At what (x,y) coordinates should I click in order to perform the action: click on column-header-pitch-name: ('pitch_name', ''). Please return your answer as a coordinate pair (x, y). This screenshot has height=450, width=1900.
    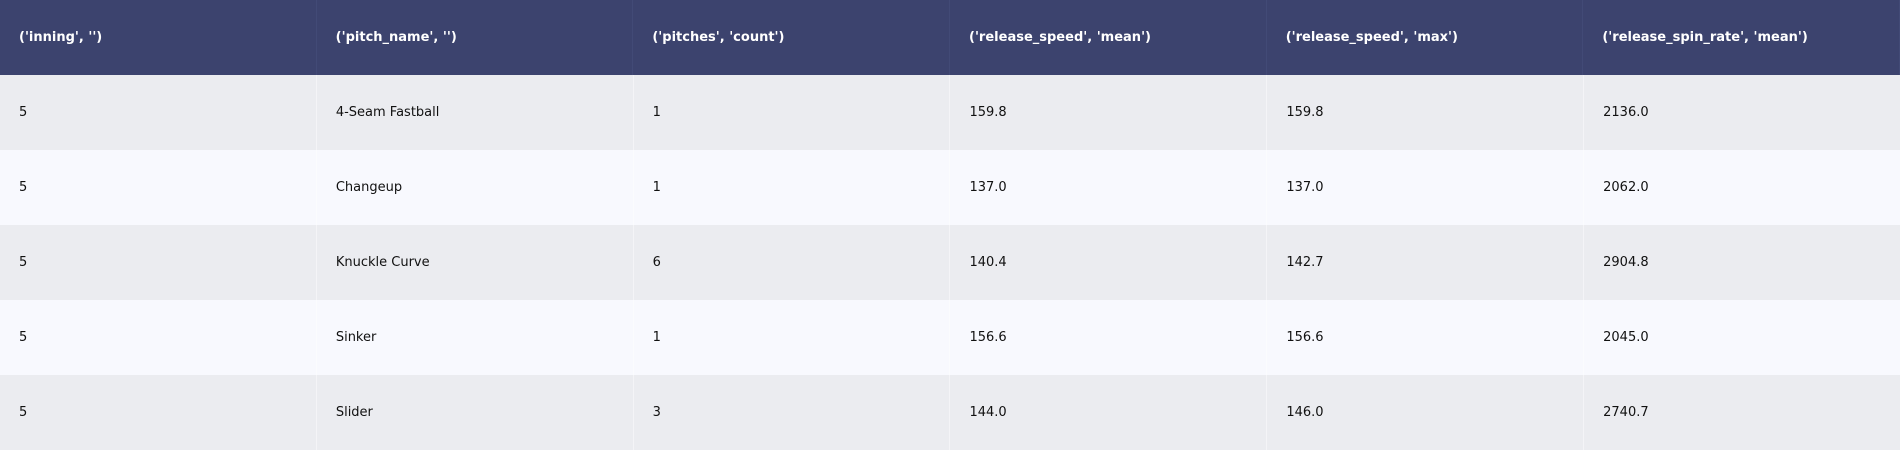
    Looking at the image, I should click on (475, 37).